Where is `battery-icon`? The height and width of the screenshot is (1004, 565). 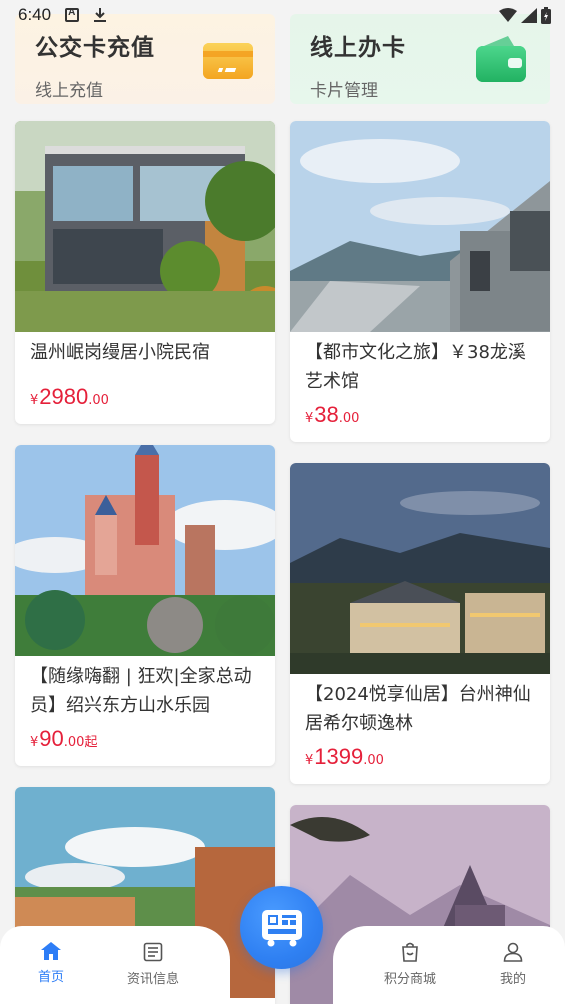
battery-icon is located at coordinates (546, 15).